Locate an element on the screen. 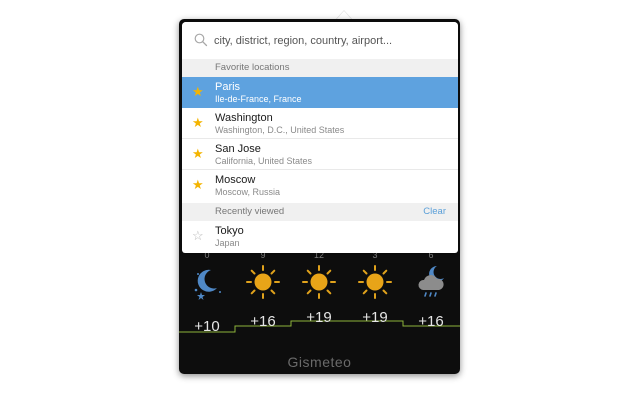 Image resolution: width=640 pixels, height=400 pixels. location-region: Washington, D.C., United States is located at coordinates (280, 130).